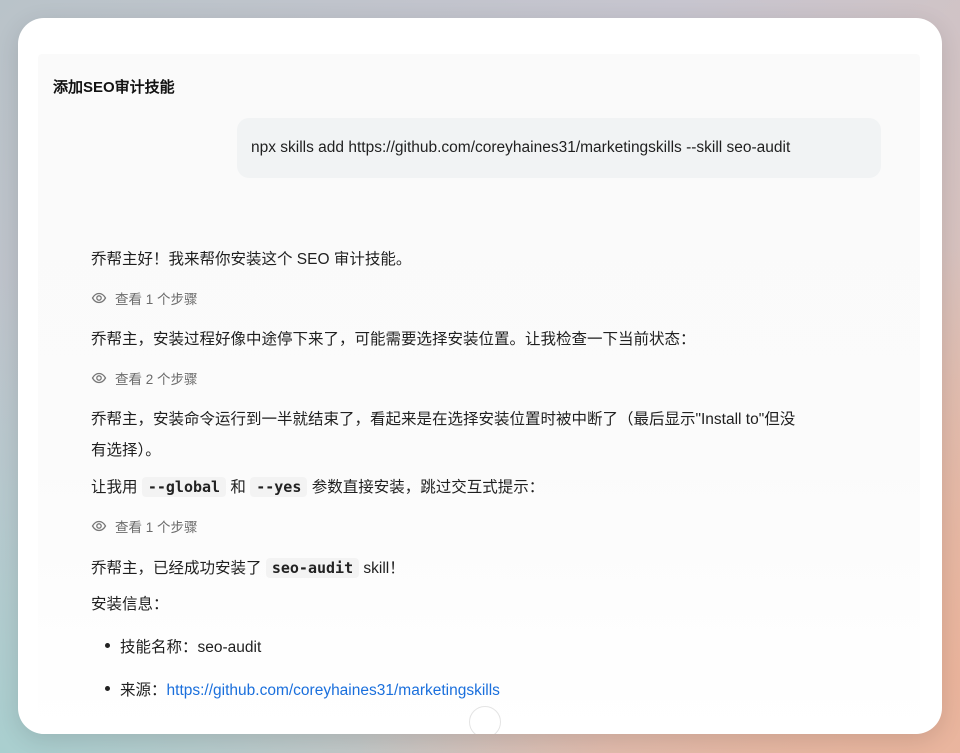  I want to click on inline-code-global: --global, so click(184, 487).